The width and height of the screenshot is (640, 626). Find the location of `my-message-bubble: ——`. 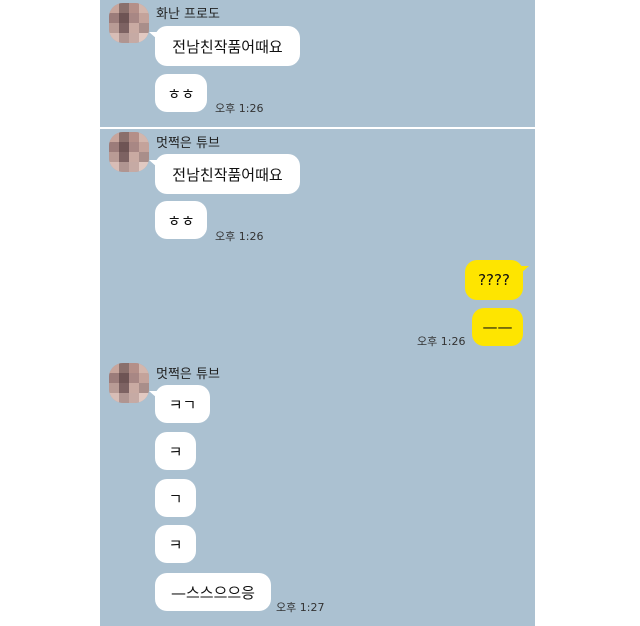

my-message-bubble: —— is located at coordinates (497, 327).